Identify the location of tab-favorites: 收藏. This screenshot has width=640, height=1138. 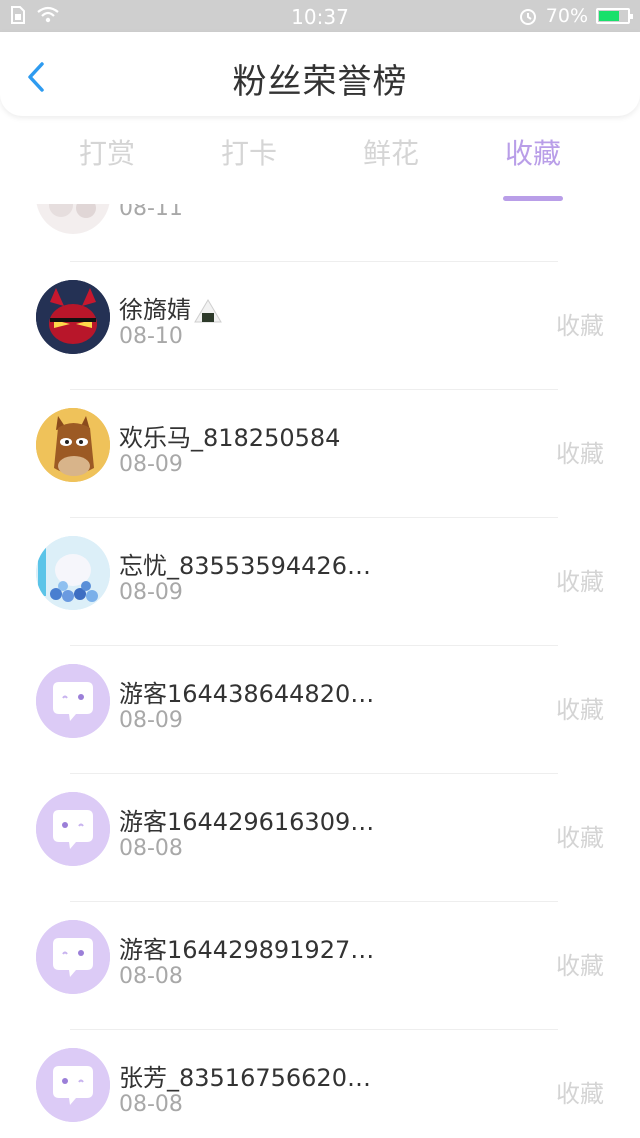
(533, 166).